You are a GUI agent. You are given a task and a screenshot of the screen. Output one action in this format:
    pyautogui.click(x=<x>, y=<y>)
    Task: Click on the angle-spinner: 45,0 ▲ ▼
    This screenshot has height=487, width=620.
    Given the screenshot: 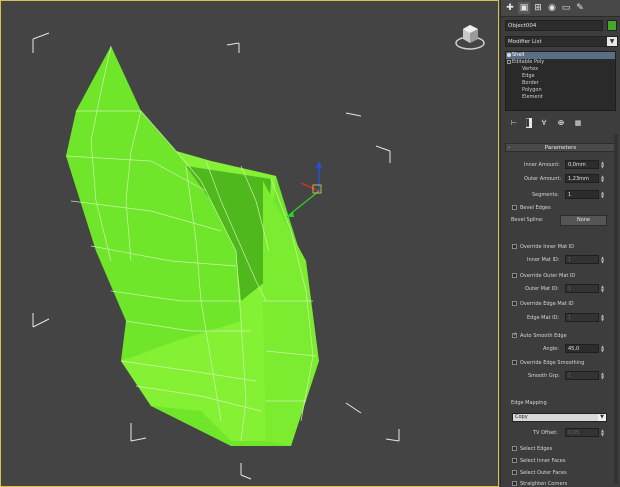 What is the action you would take?
    pyautogui.click(x=584, y=348)
    